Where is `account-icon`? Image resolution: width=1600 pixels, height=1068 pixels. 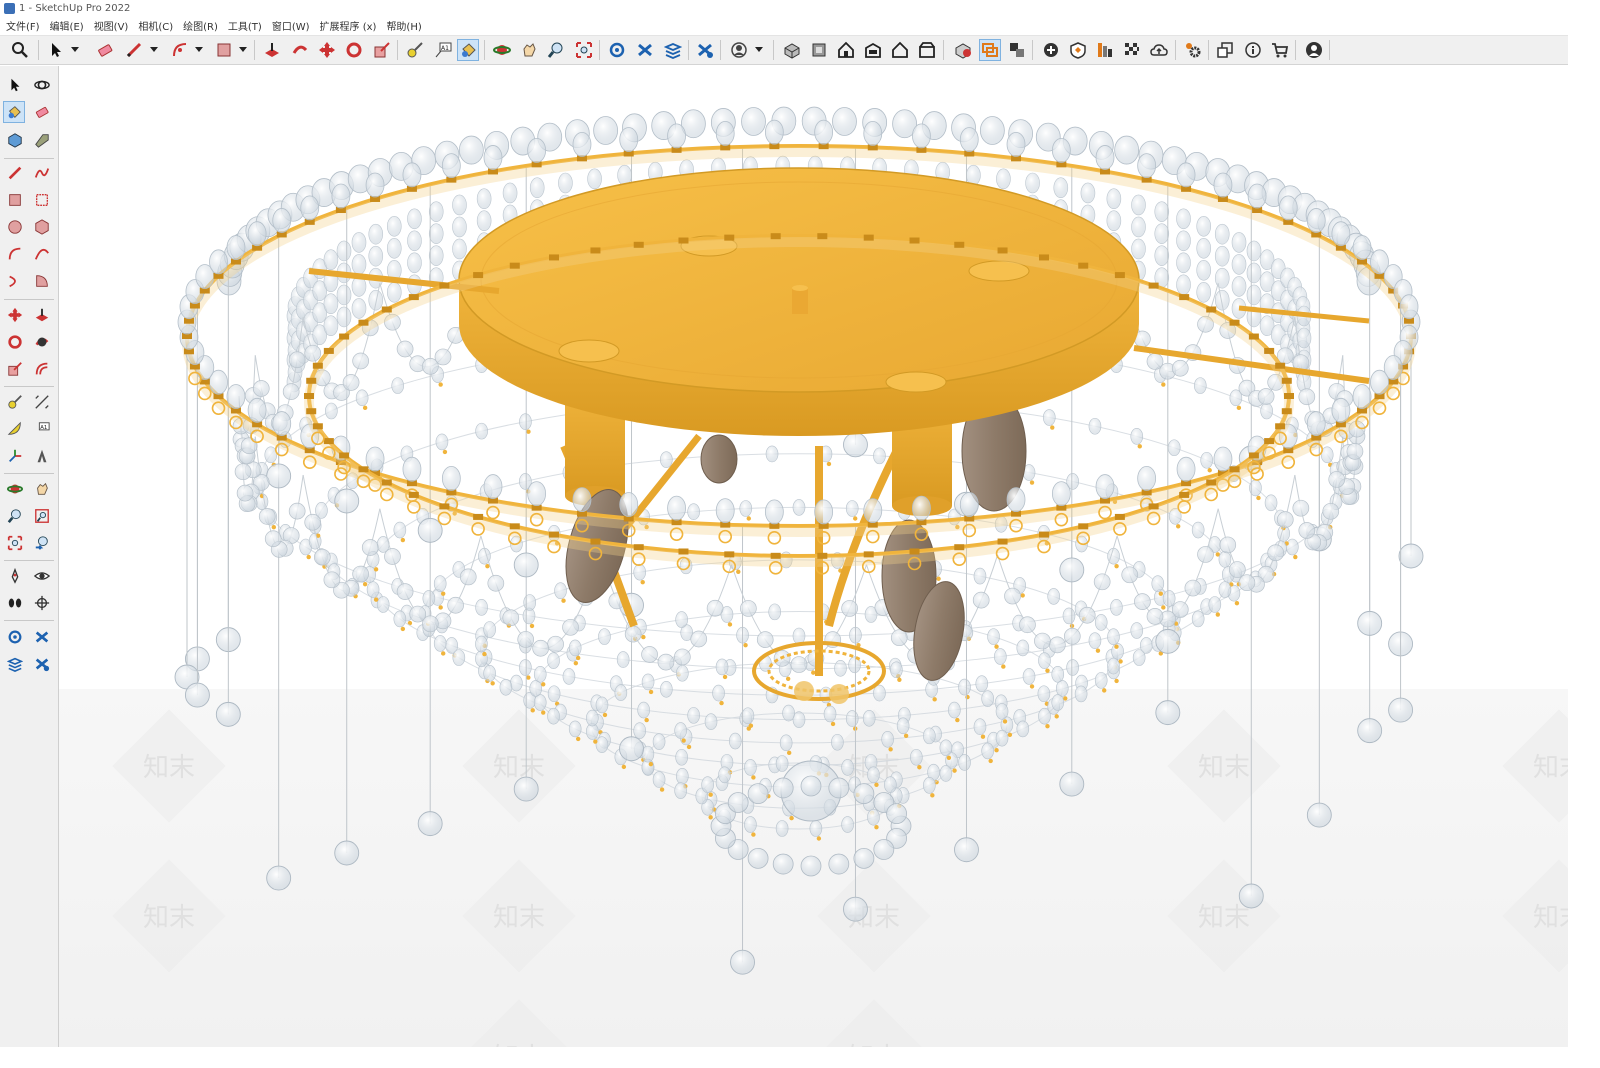
account-icon is located at coordinates (739, 50).